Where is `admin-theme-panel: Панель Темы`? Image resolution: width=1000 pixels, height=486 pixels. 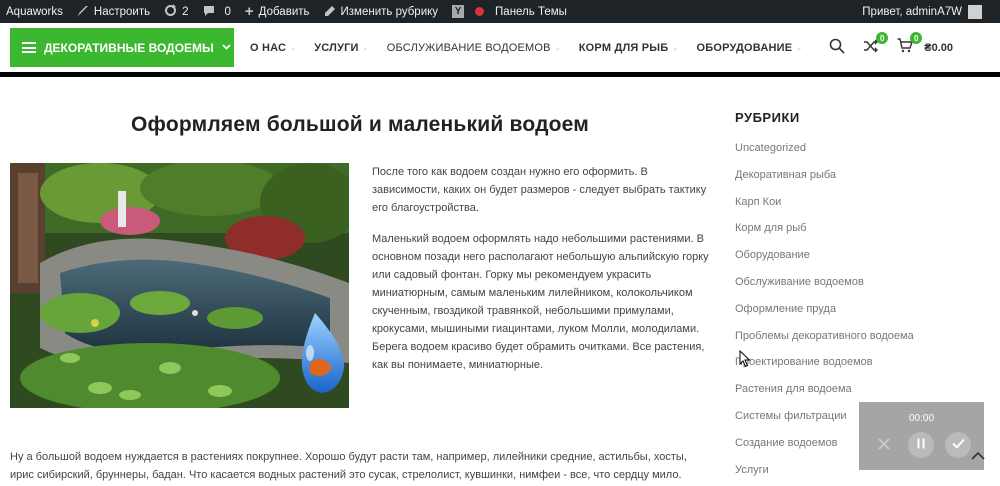
admin-theme-panel: Панель Темы is located at coordinates (531, 11).